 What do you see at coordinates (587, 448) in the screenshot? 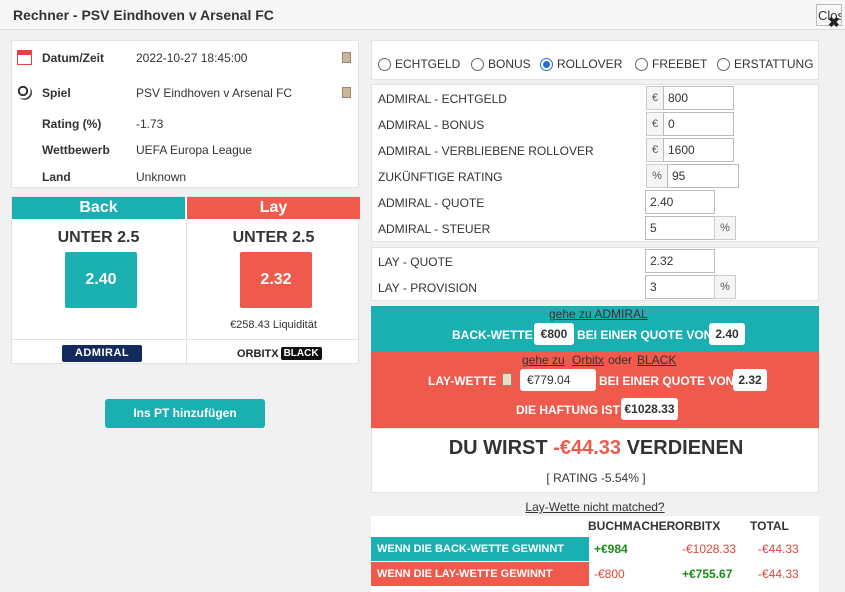
I see `profit-amount: -€44.33` at bounding box center [587, 448].